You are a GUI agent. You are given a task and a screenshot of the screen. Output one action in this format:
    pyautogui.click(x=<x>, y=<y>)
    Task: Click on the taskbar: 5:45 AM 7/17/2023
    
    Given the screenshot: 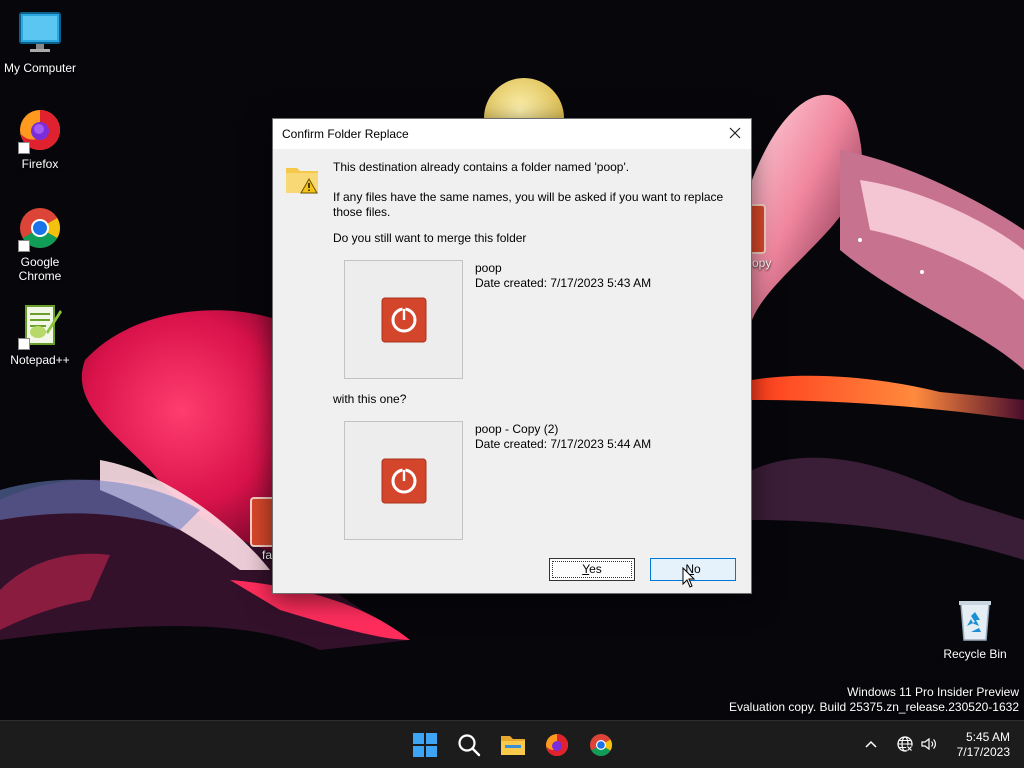 What is the action you would take?
    pyautogui.click(x=512, y=744)
    